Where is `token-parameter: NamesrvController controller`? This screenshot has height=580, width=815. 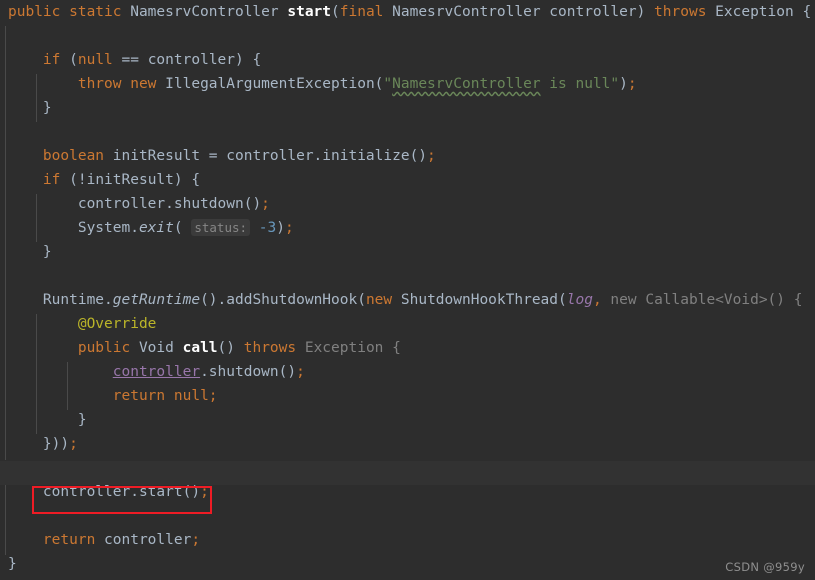 token-parameter: NamesrvController controller is located at coordinates (514, 12).